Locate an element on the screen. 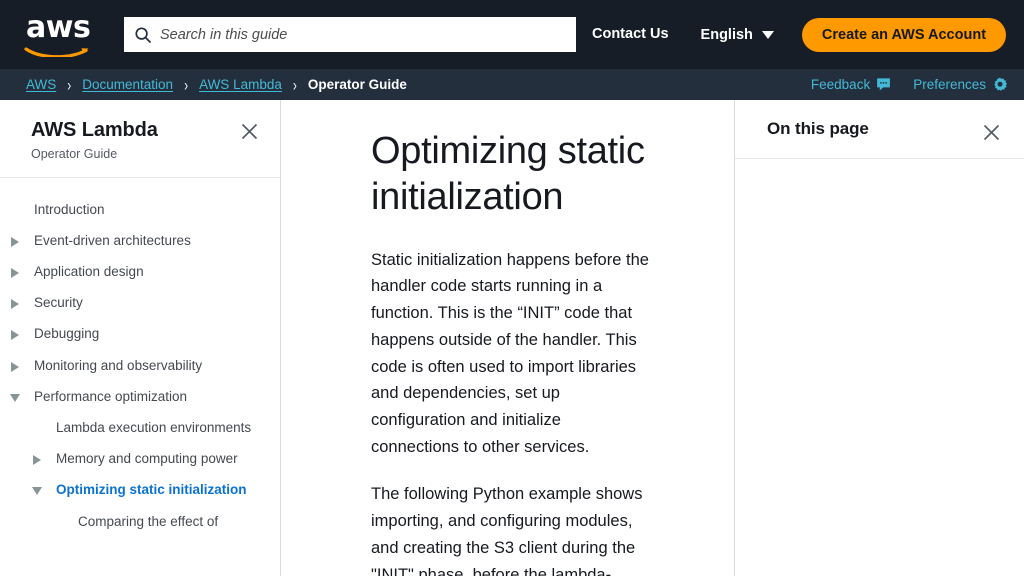 Image resolution: width=1024 pixels, height=576 pixels. feedback-label: Feedback is located at coordinates (840, 84).